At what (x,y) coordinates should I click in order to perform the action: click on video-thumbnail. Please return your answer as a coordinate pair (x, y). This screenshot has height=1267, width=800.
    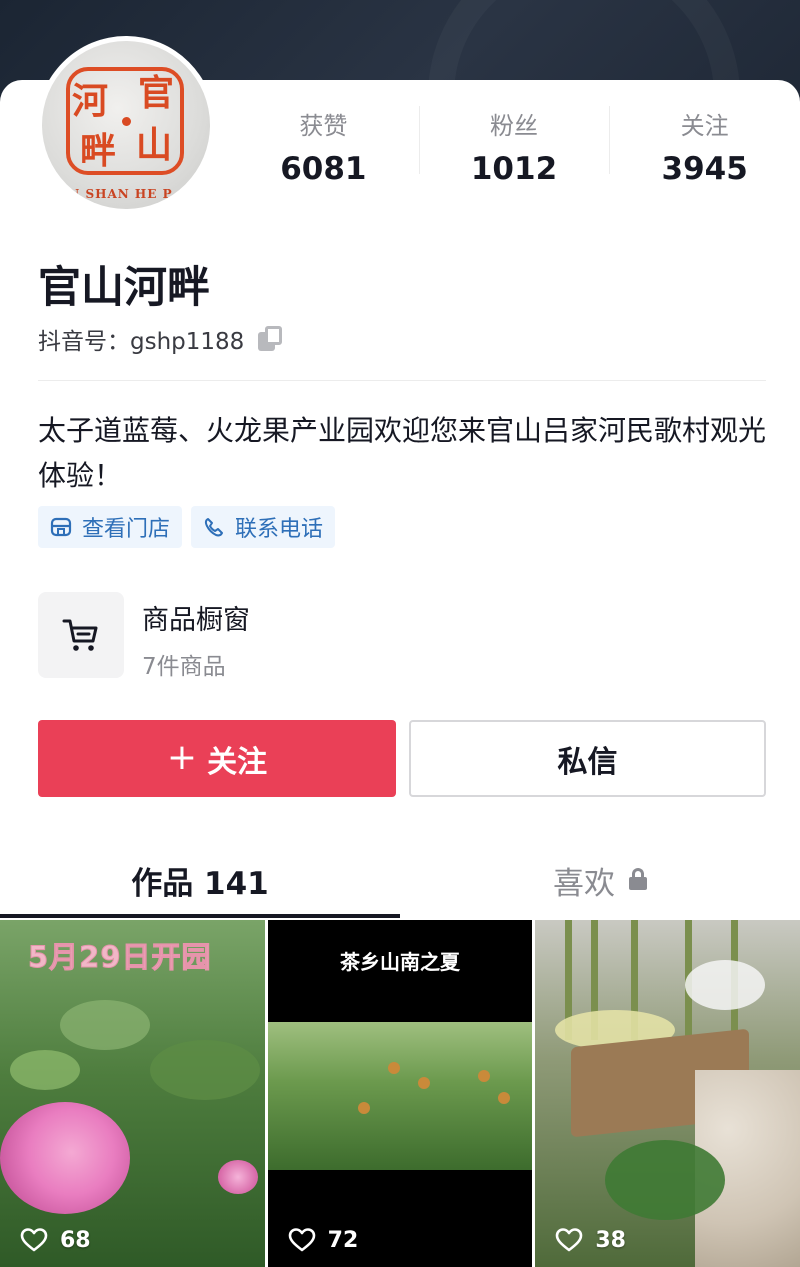
    Looking at the image, I should click on (400, 1096).